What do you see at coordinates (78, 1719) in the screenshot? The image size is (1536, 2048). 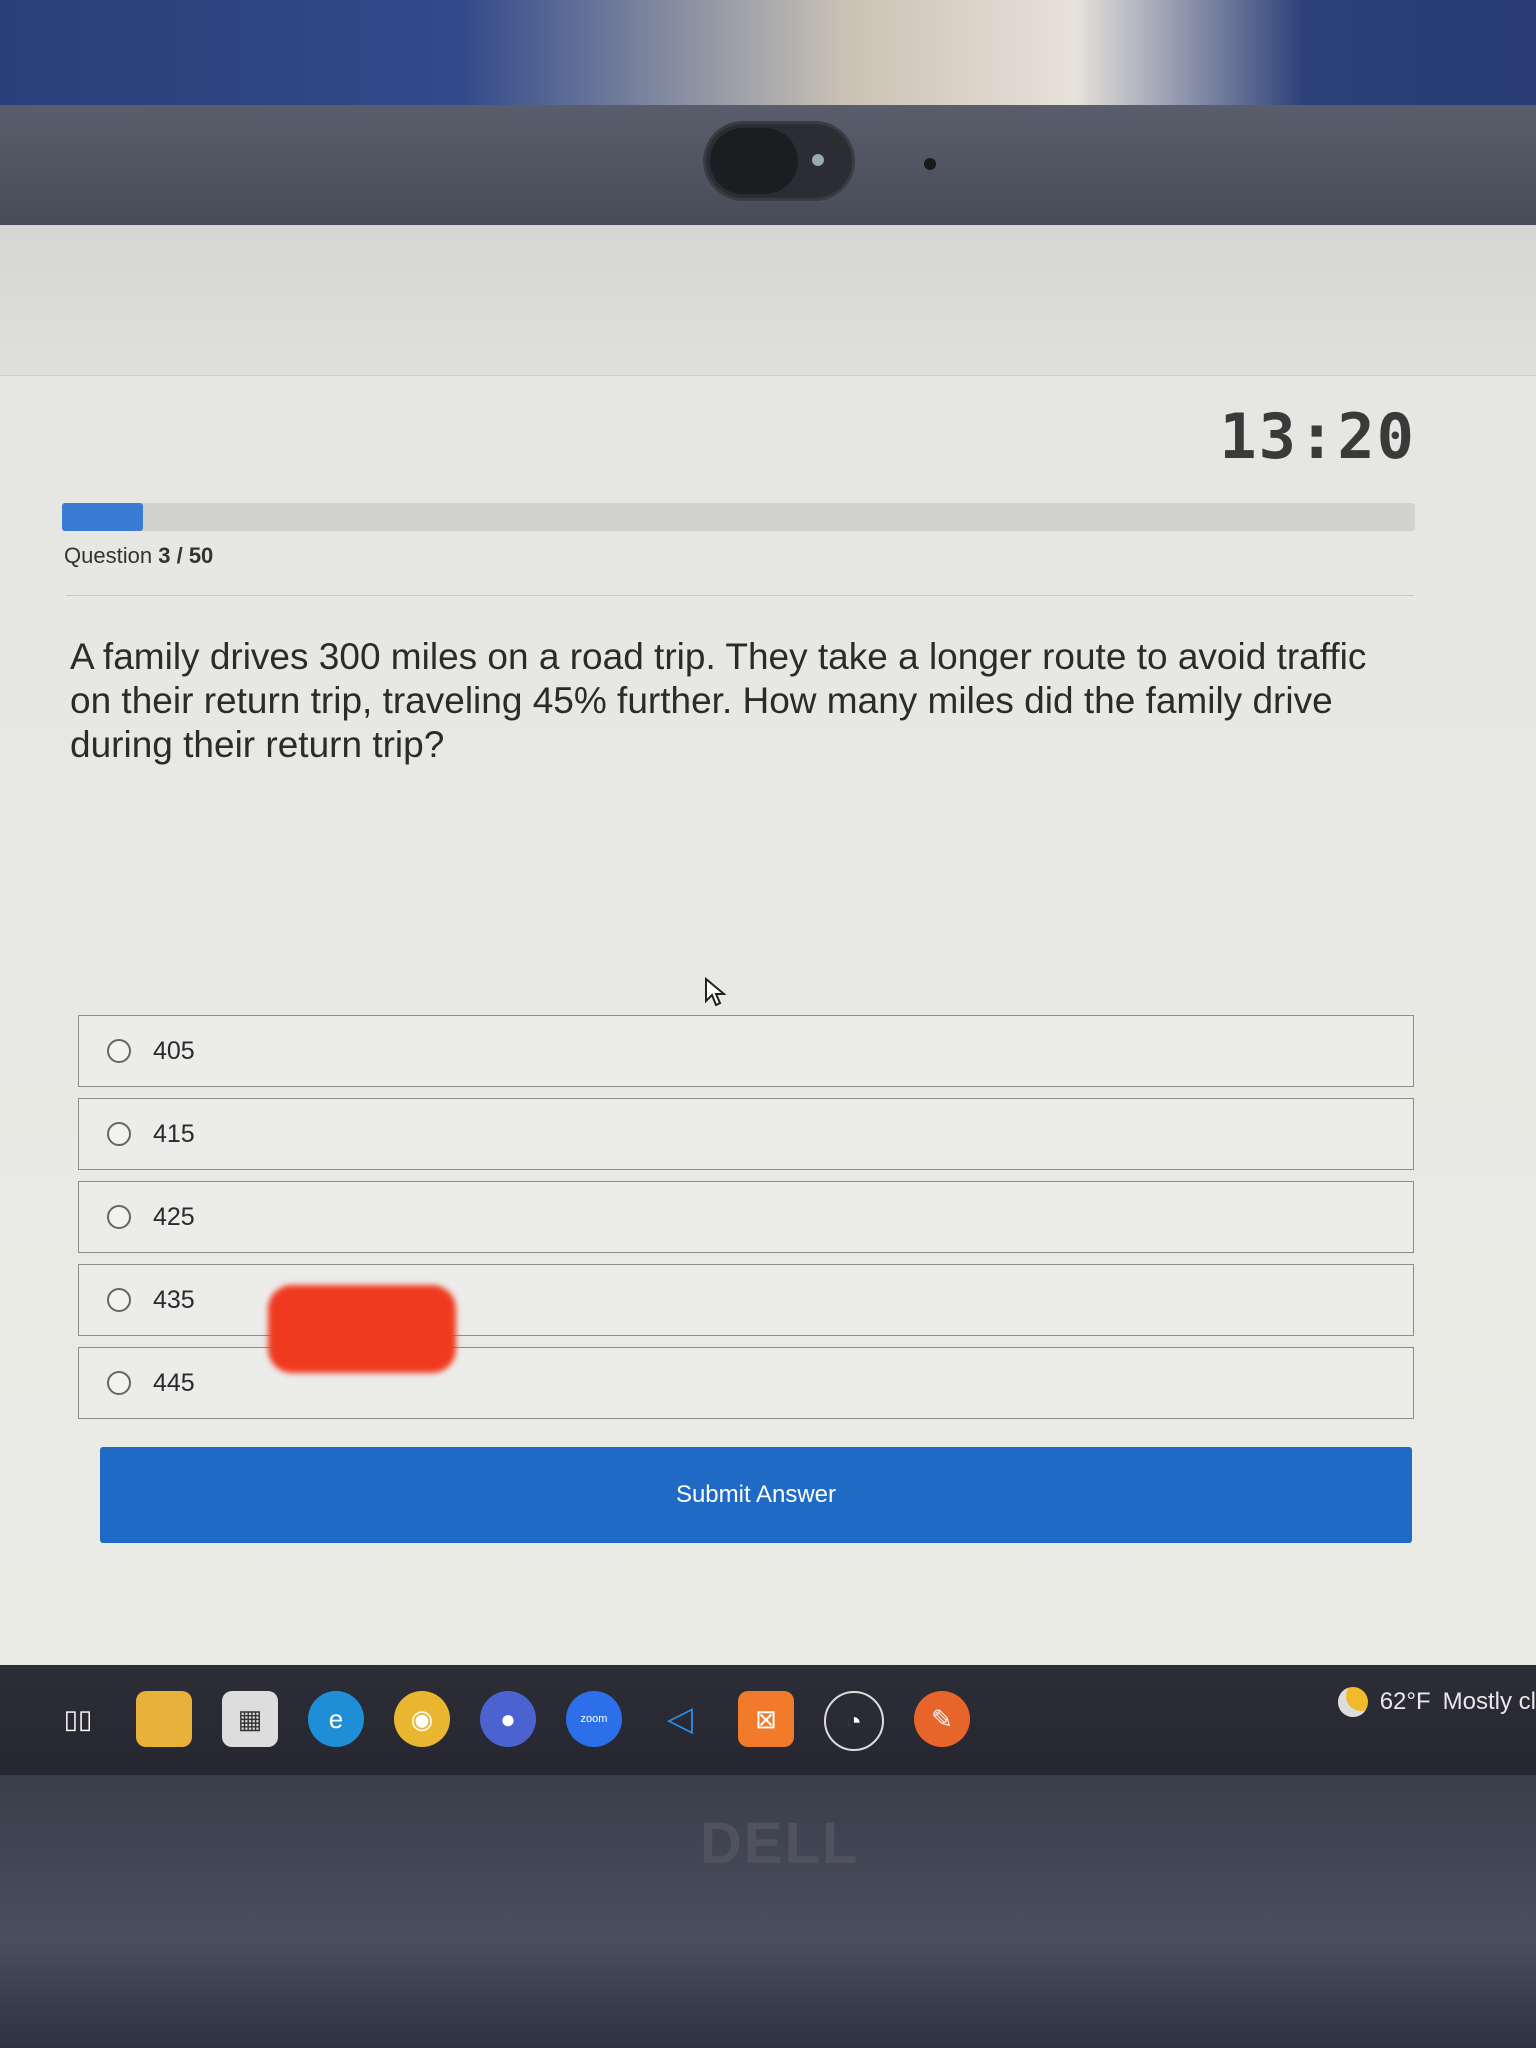 I see `task-view-icon: ▯▯` at bounding box center [78, 1719].